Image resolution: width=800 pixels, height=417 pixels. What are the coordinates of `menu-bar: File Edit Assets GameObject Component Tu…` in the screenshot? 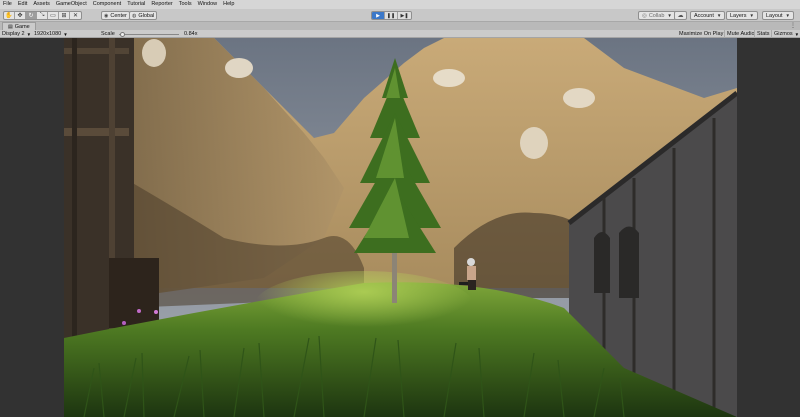 It's located at (400, 4).